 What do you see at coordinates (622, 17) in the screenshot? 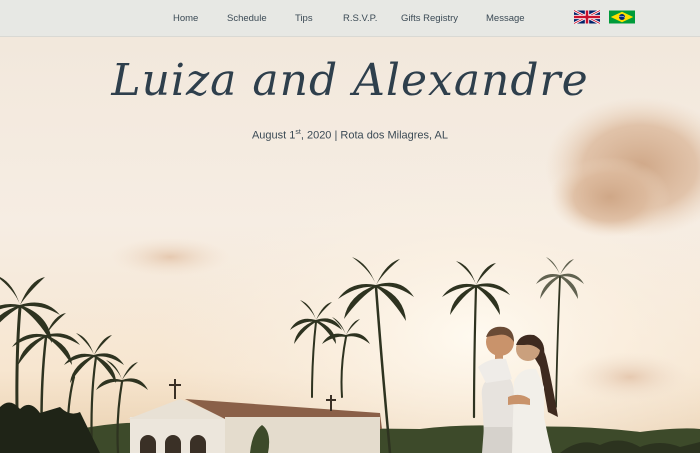
I see `brazil-flag-icon` at bounding box center [622, 17].